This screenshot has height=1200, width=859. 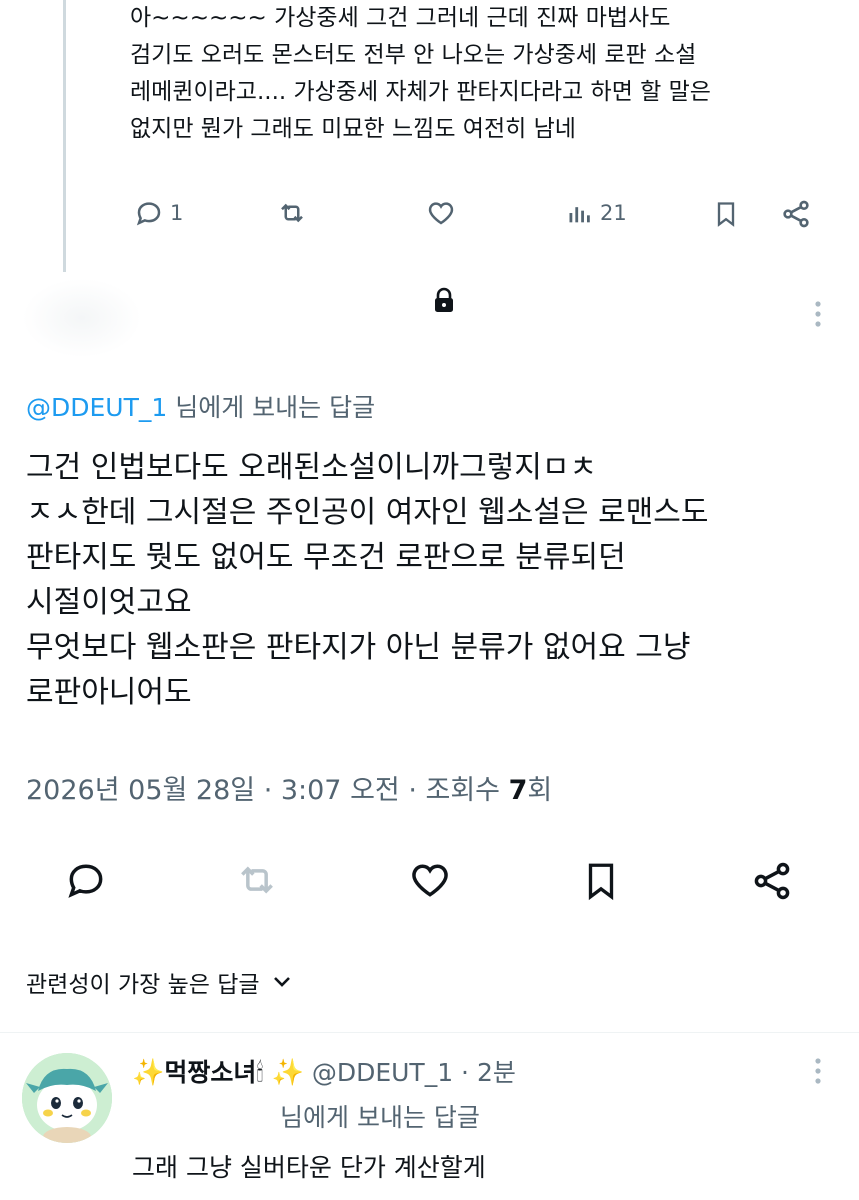 I want to click on main-tweet-line: 무엇보다 웹소판은 판타지가 아닌 분류가 없어요 그냥, so click(x=358, y=647).